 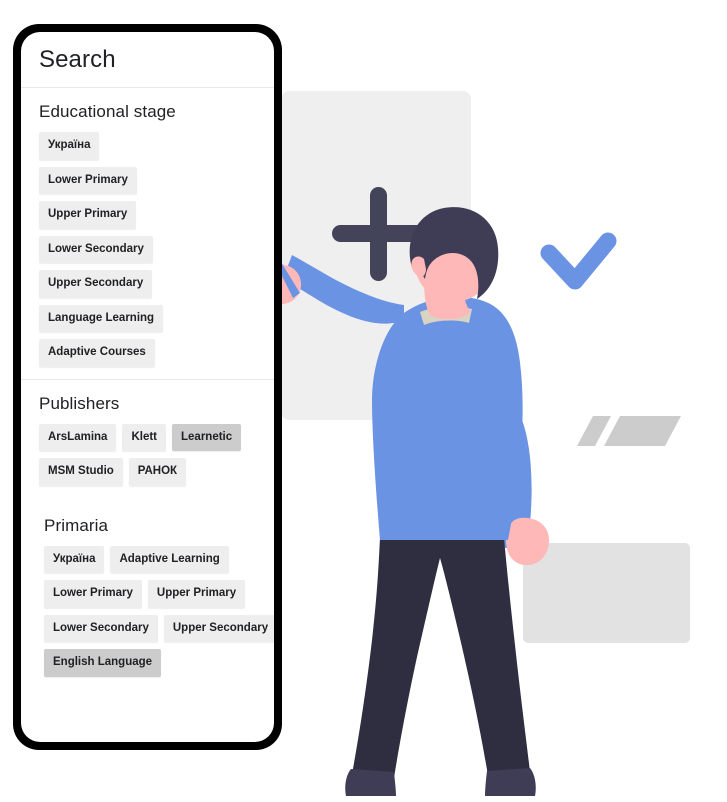 I want to click on chip-row: Adaptive Courses, so click(x=156, y=353).